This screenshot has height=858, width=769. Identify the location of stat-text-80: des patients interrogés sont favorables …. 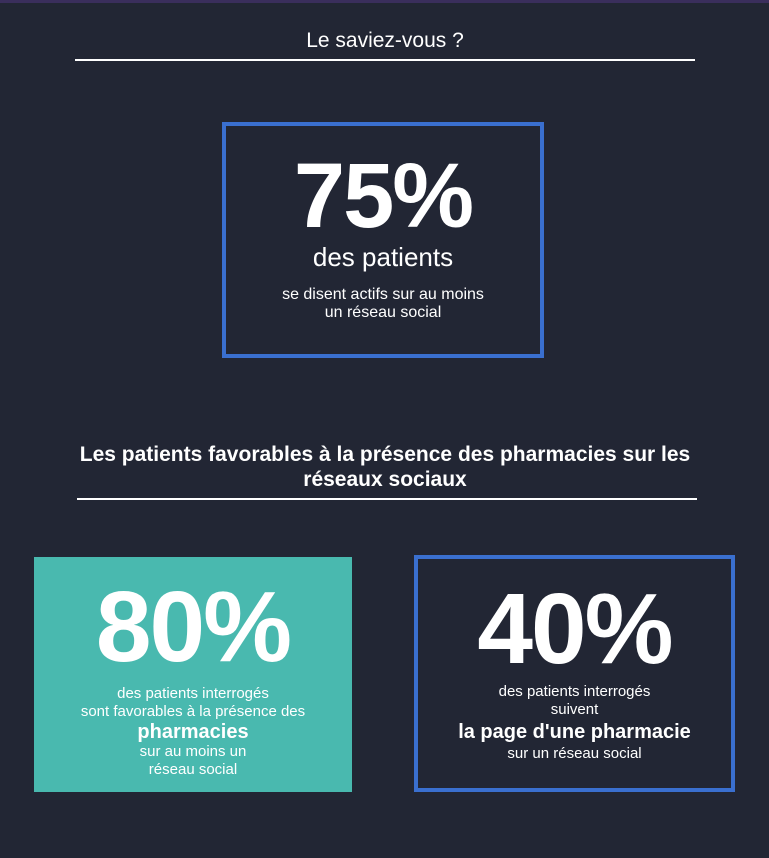
(193, 732).